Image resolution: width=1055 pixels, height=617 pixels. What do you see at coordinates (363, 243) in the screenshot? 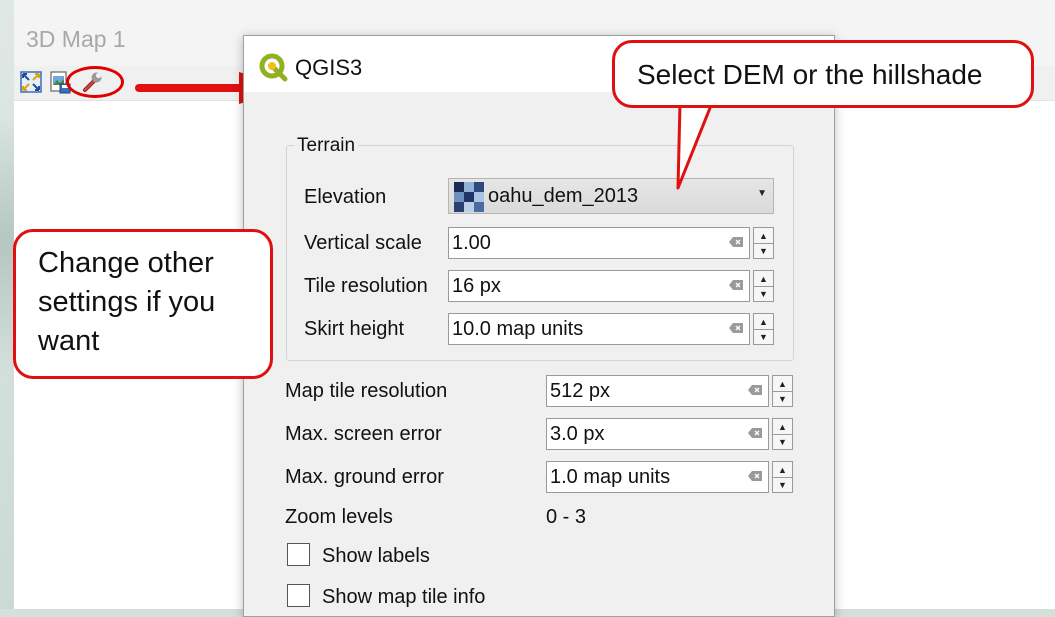
I see `vertical-scale-label: Vertical scale` at bounding box center [363, 243].